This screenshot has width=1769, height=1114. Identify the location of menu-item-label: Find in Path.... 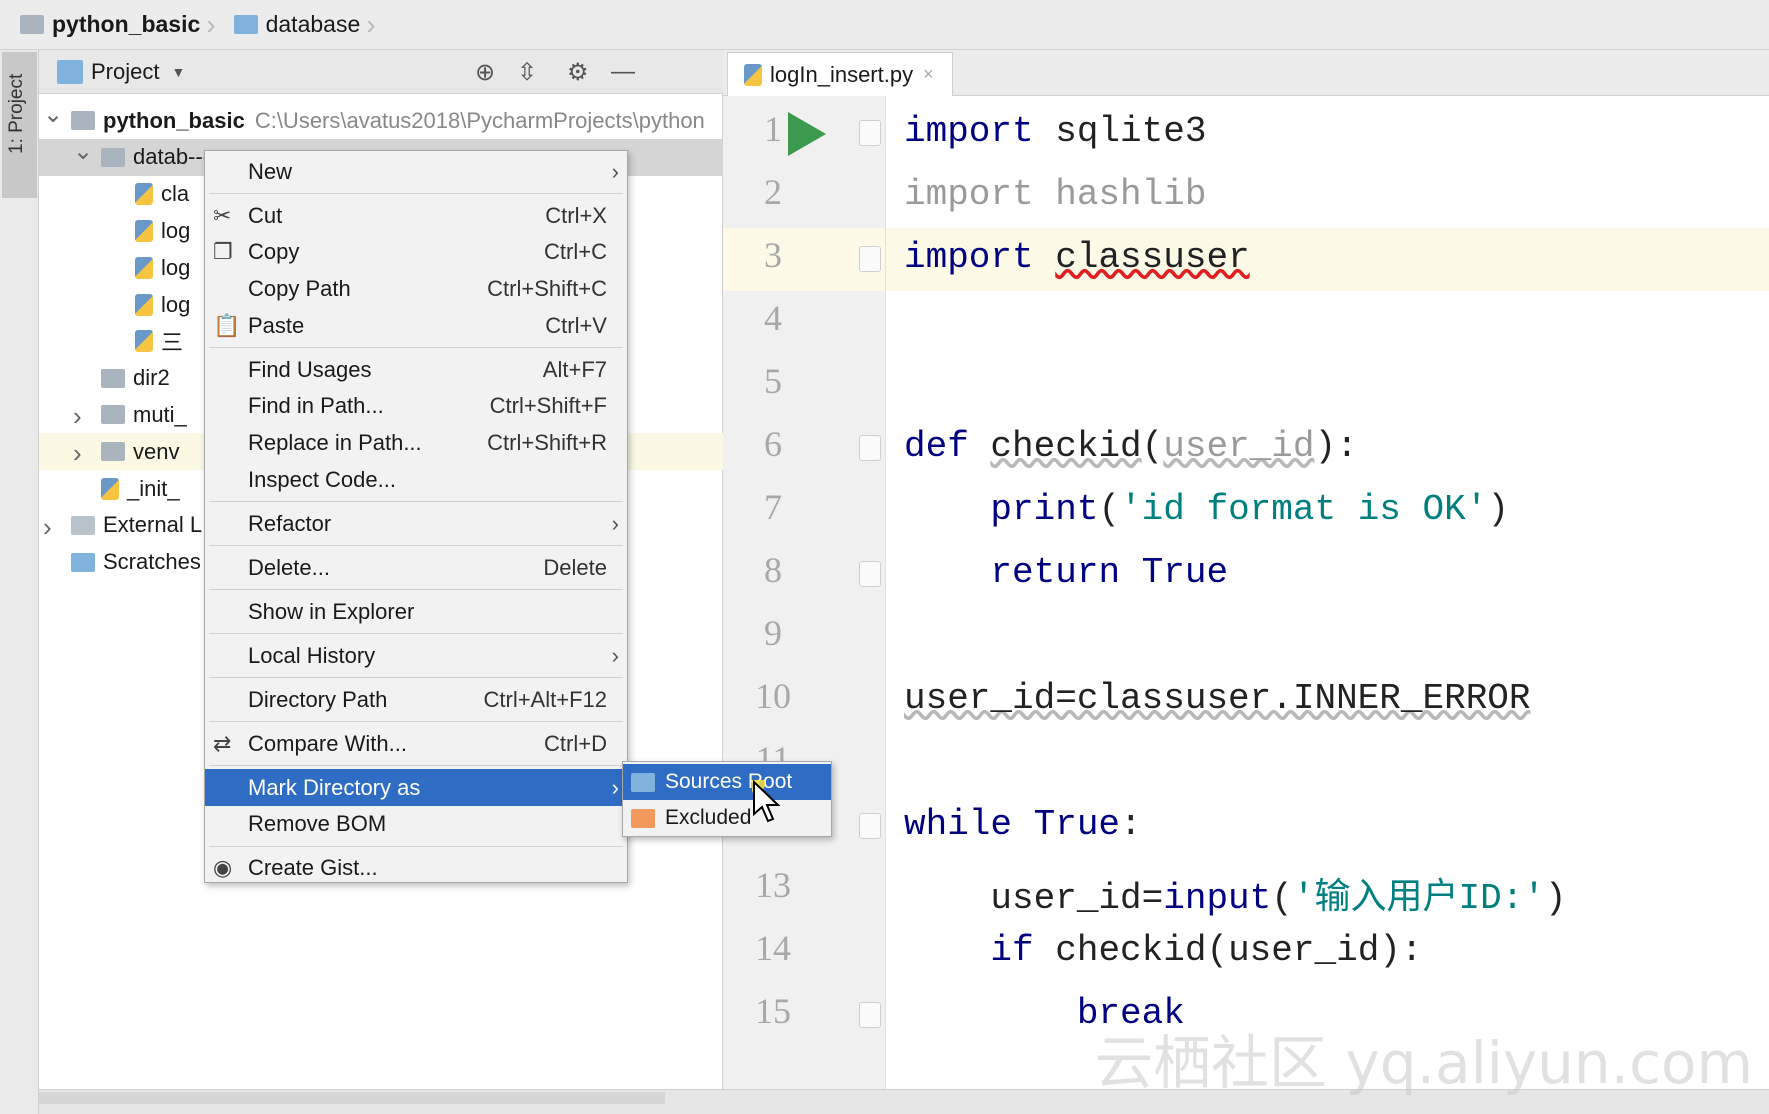
(316, 406).